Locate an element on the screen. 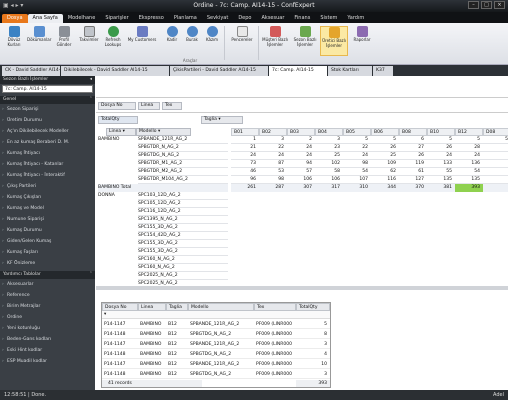 The image size is (508, 400). pivot-cell is located at coordinates (495, 164).